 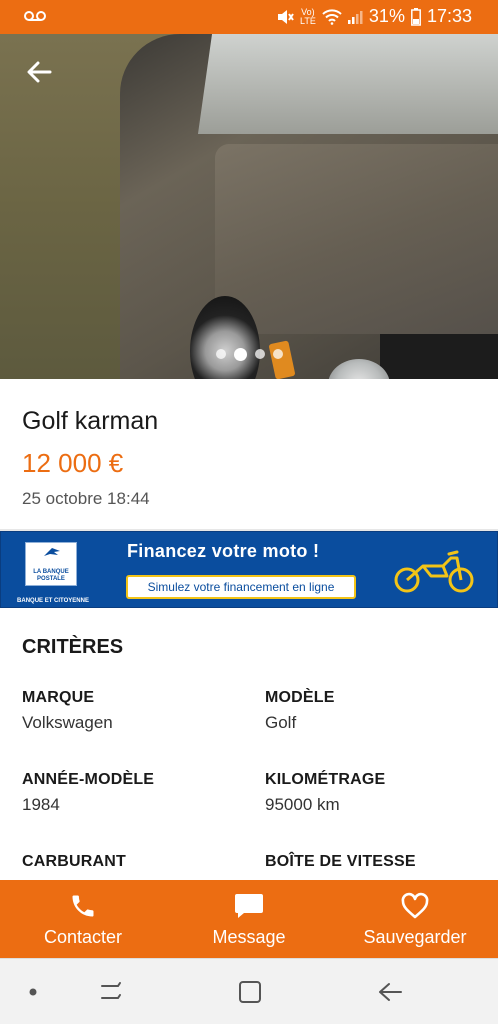 I want to click on eagle-logo-icon, so click(x=52, y=552).